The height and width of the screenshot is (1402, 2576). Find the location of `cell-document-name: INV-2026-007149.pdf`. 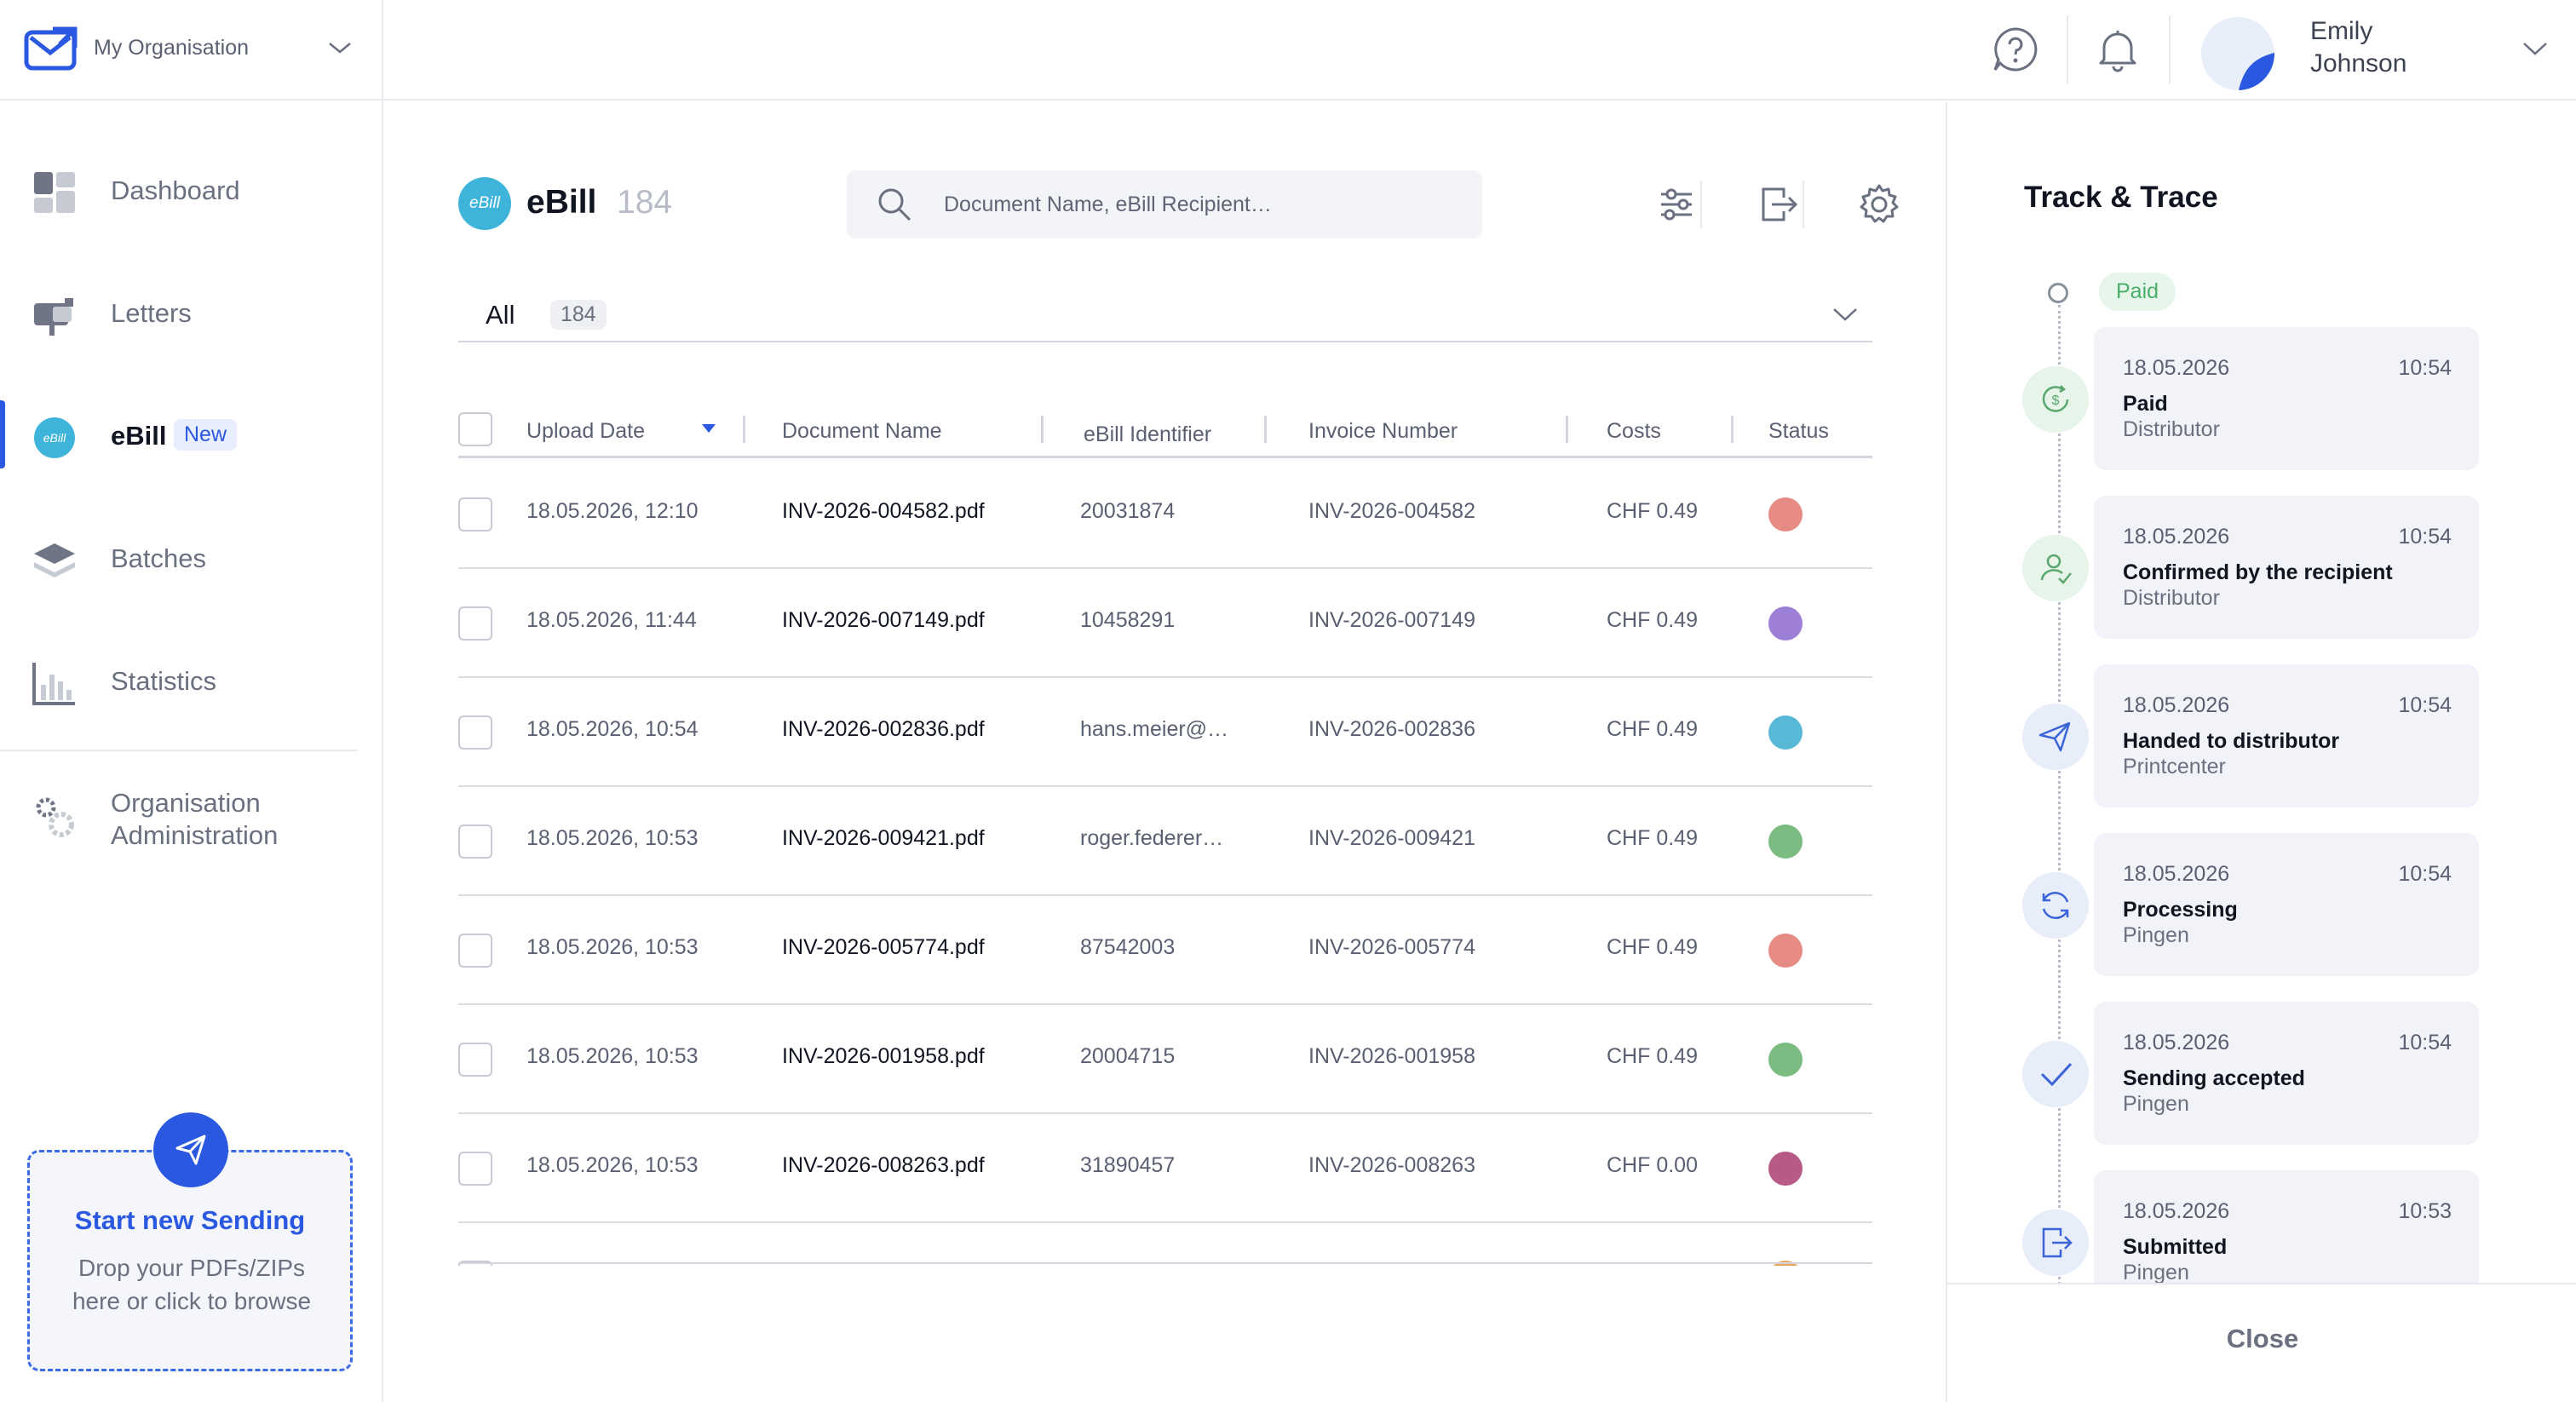

cell-document-name: INV-2026-007149.pdf is located at coordinates (883, 620).